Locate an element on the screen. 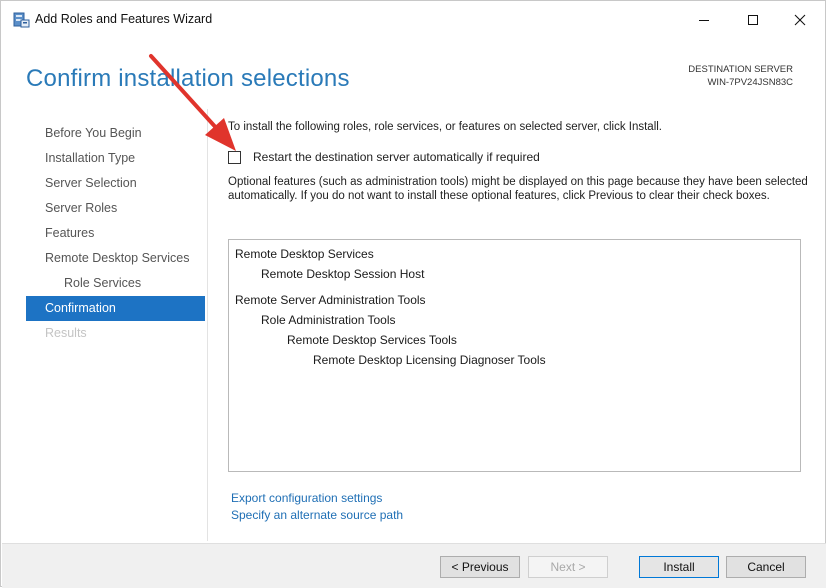 This screenshot has height=588, width=826. nav-item-server-selection: Server Selection is located at coordinates (115, 183).